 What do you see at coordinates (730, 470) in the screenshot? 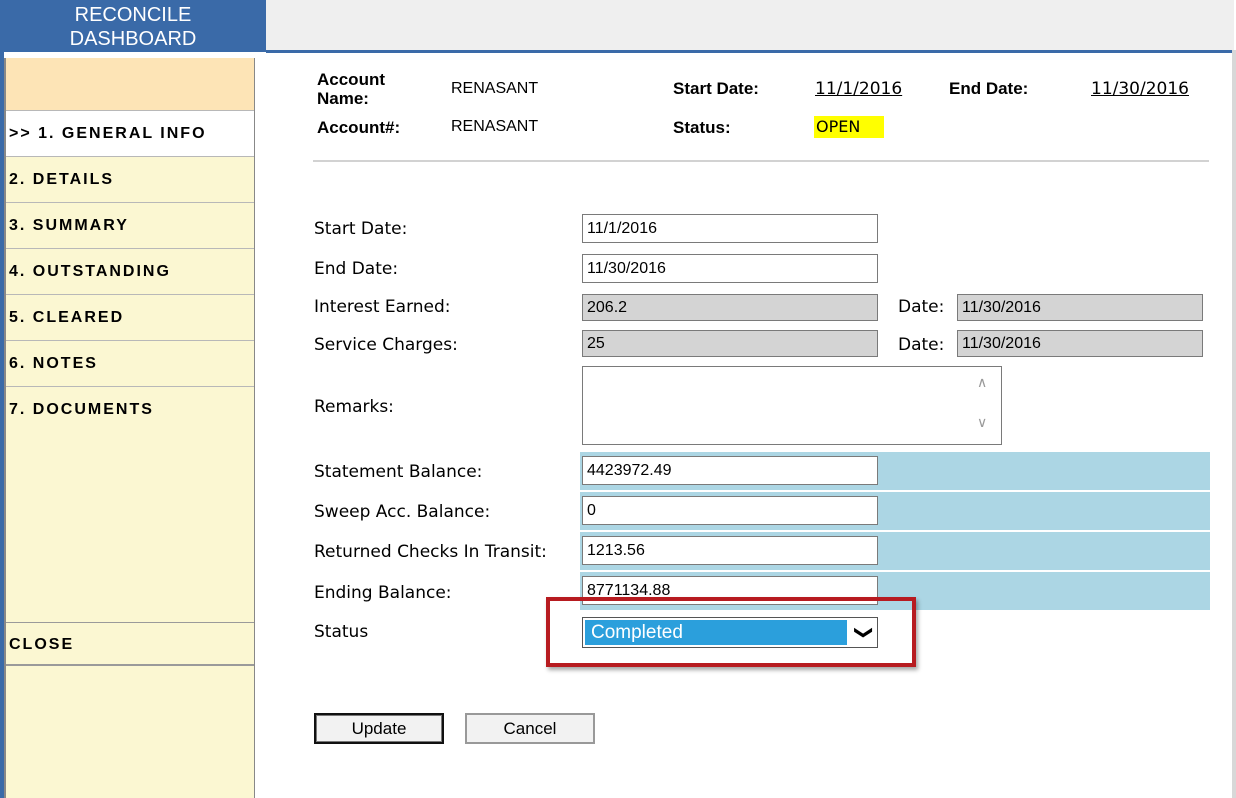
I see `statement-balance-input: 4423972.49` at bounding box center [730, 470].